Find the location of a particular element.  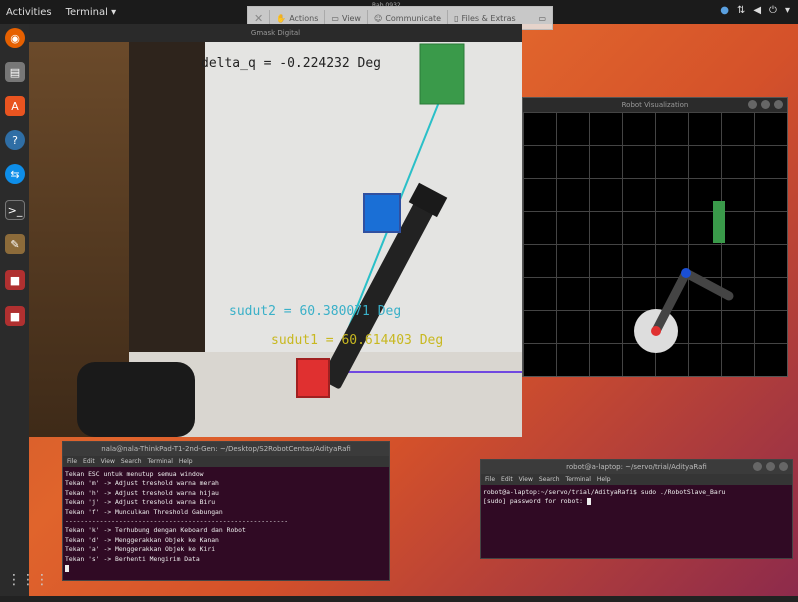

show-applications-icon: ⋮⋮⋮ is located at coordinates (28, 580).